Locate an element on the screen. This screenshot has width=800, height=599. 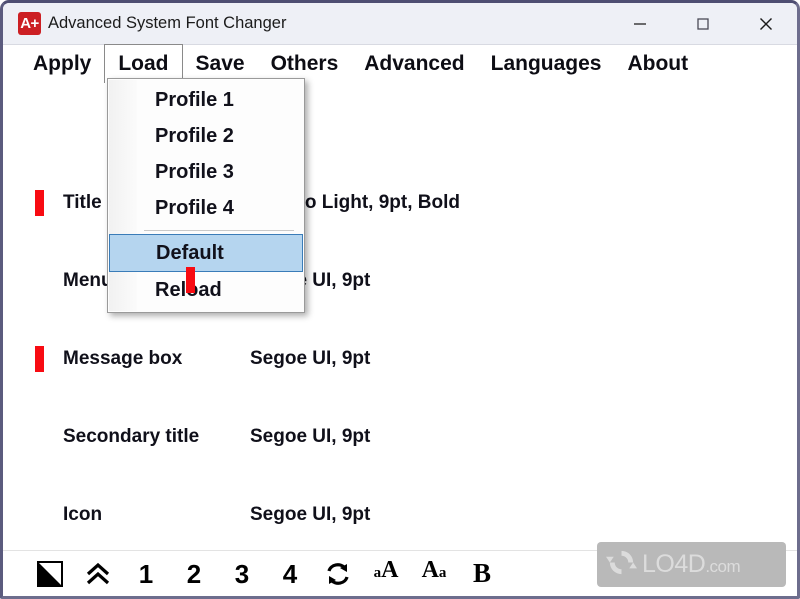
lo4d-logo-icon is located at coordinates (621, 565).